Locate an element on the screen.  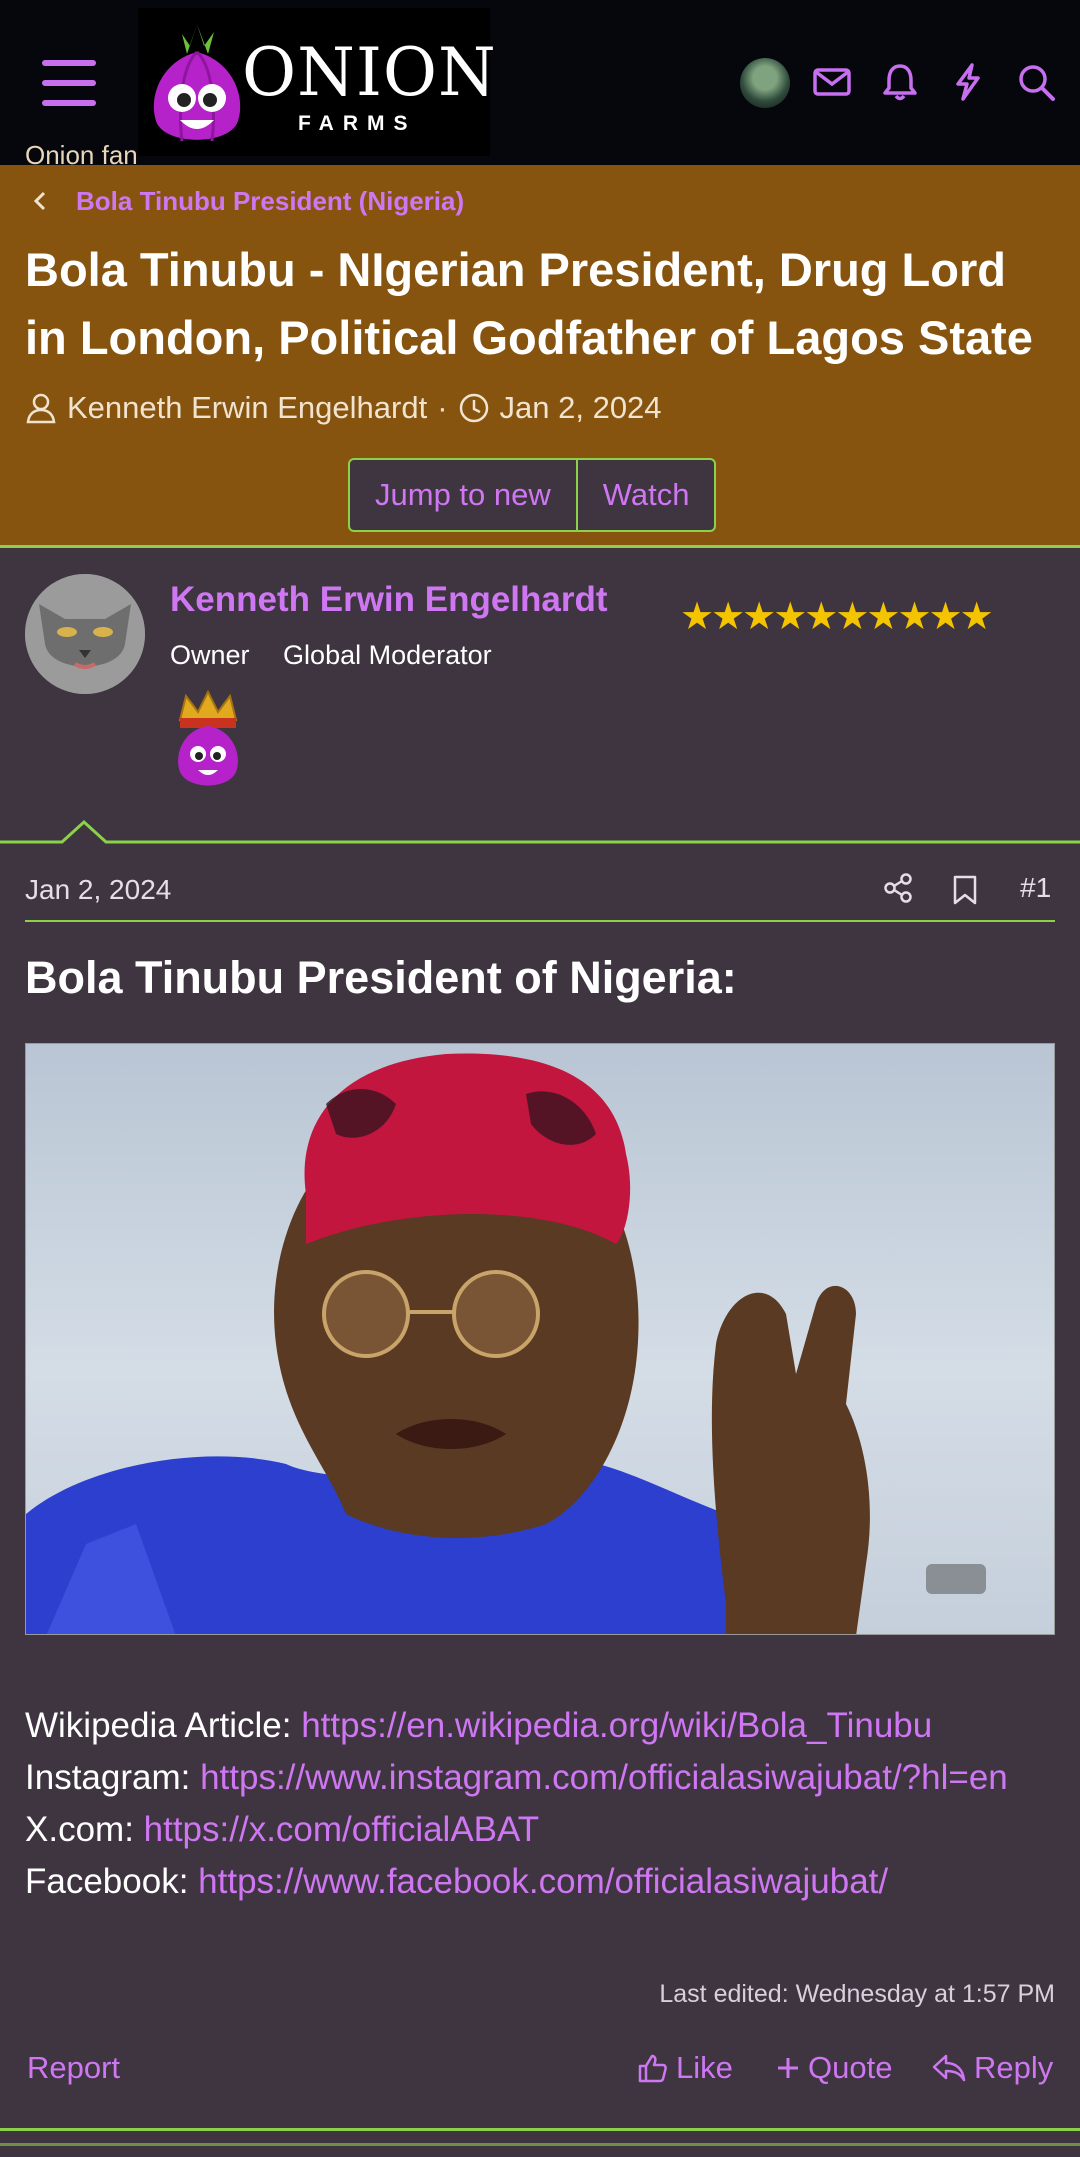
thread-author: Kenneth Erwin Engelhardt is located at coordinates (247, 408).